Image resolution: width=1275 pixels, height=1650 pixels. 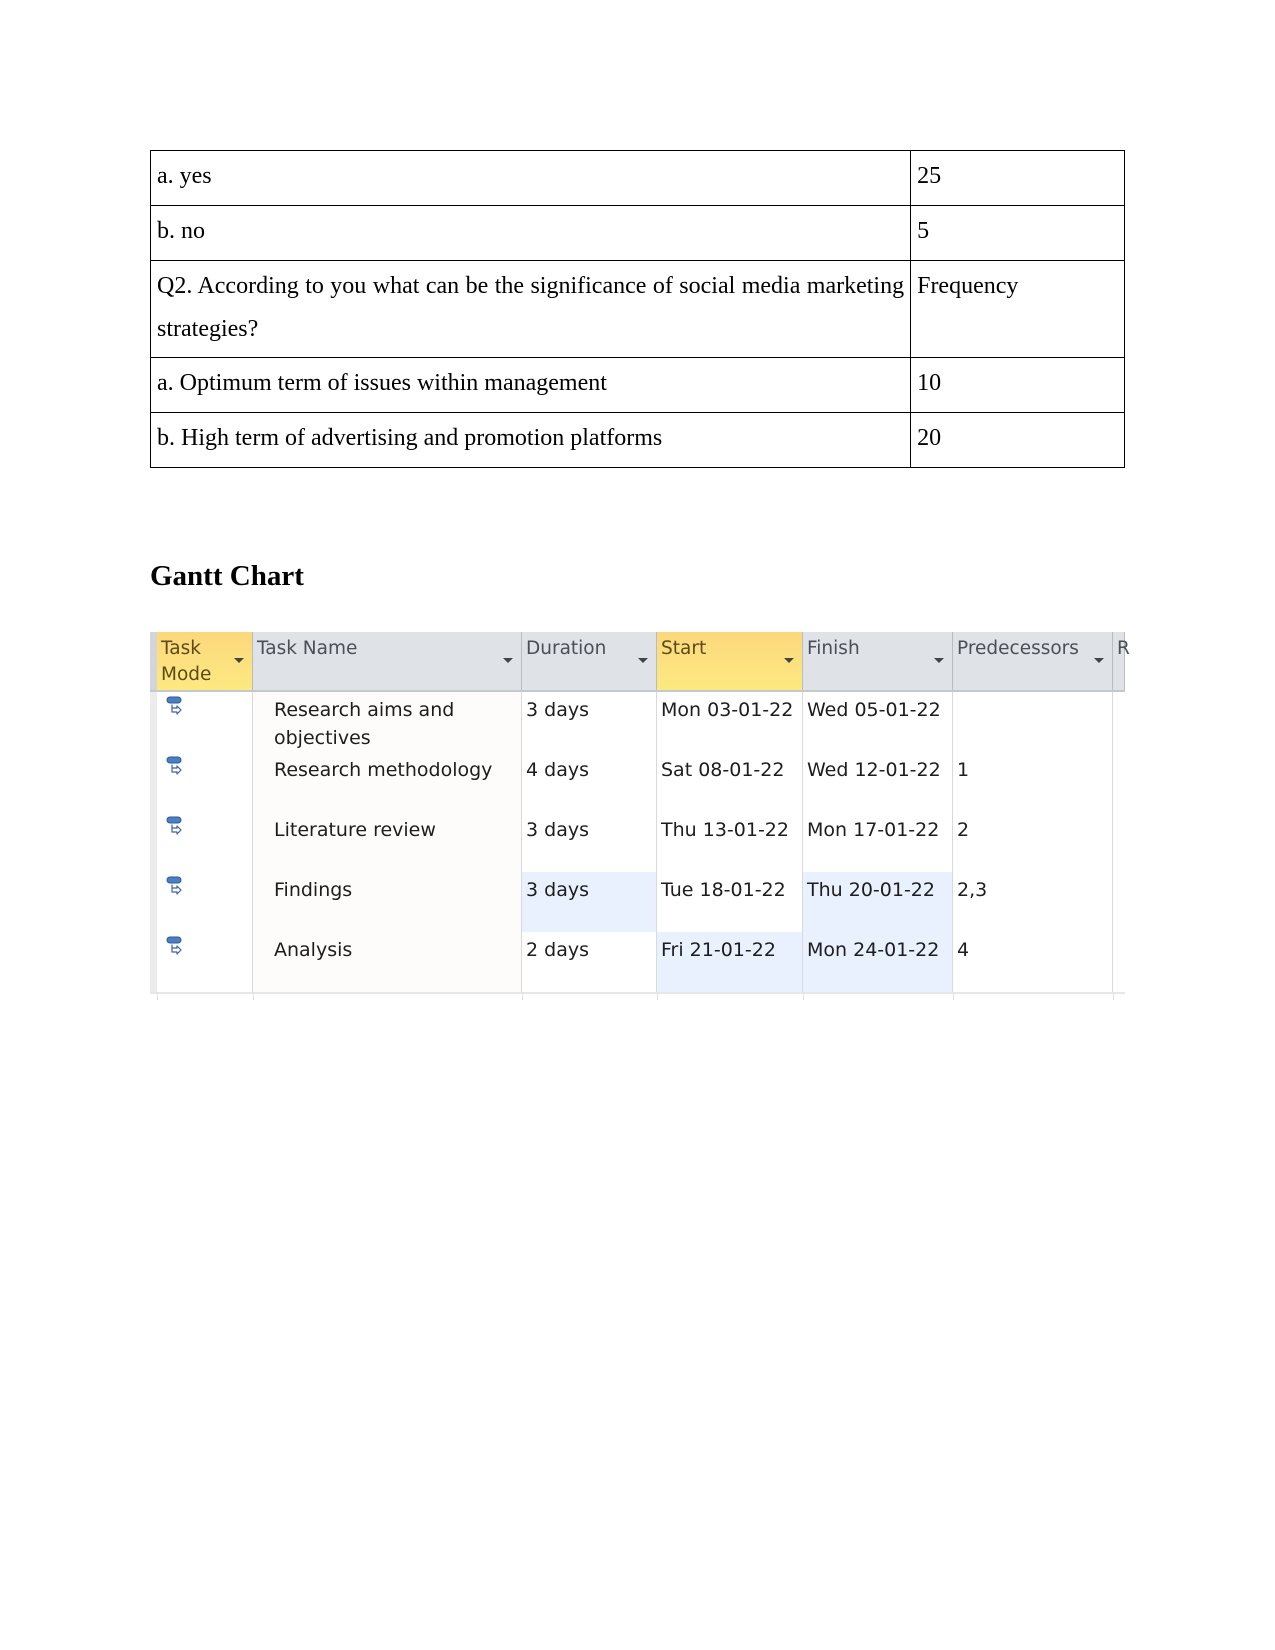 I want to click on task-row: Analysis 2 days Fri 21-01-22 Mon 24-01-22 4, so click(x=637, y=963).